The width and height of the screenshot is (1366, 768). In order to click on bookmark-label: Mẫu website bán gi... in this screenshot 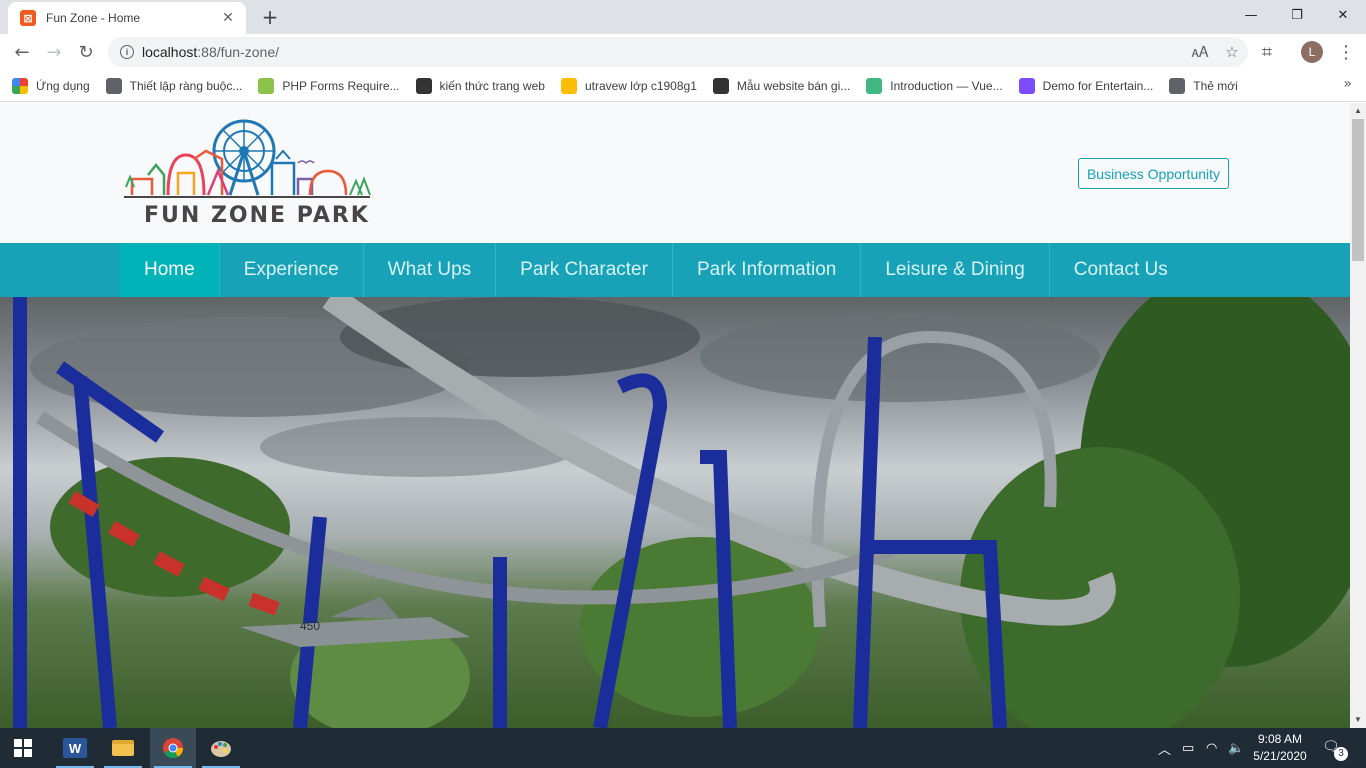, I will do `click(793, 85)`.